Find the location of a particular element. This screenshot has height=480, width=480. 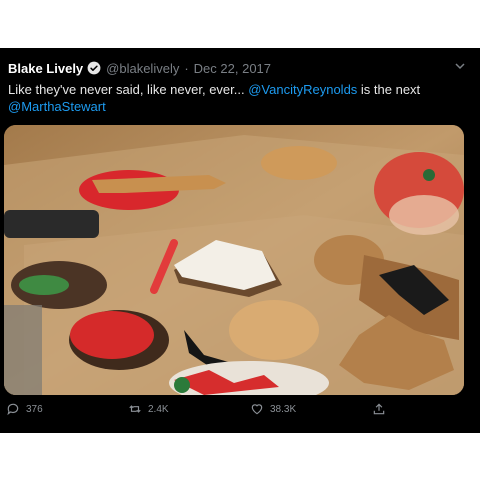

tweet-header: Blake Lively @blakelively · Dec 22, 2017 is located at coordinates (239, 68).